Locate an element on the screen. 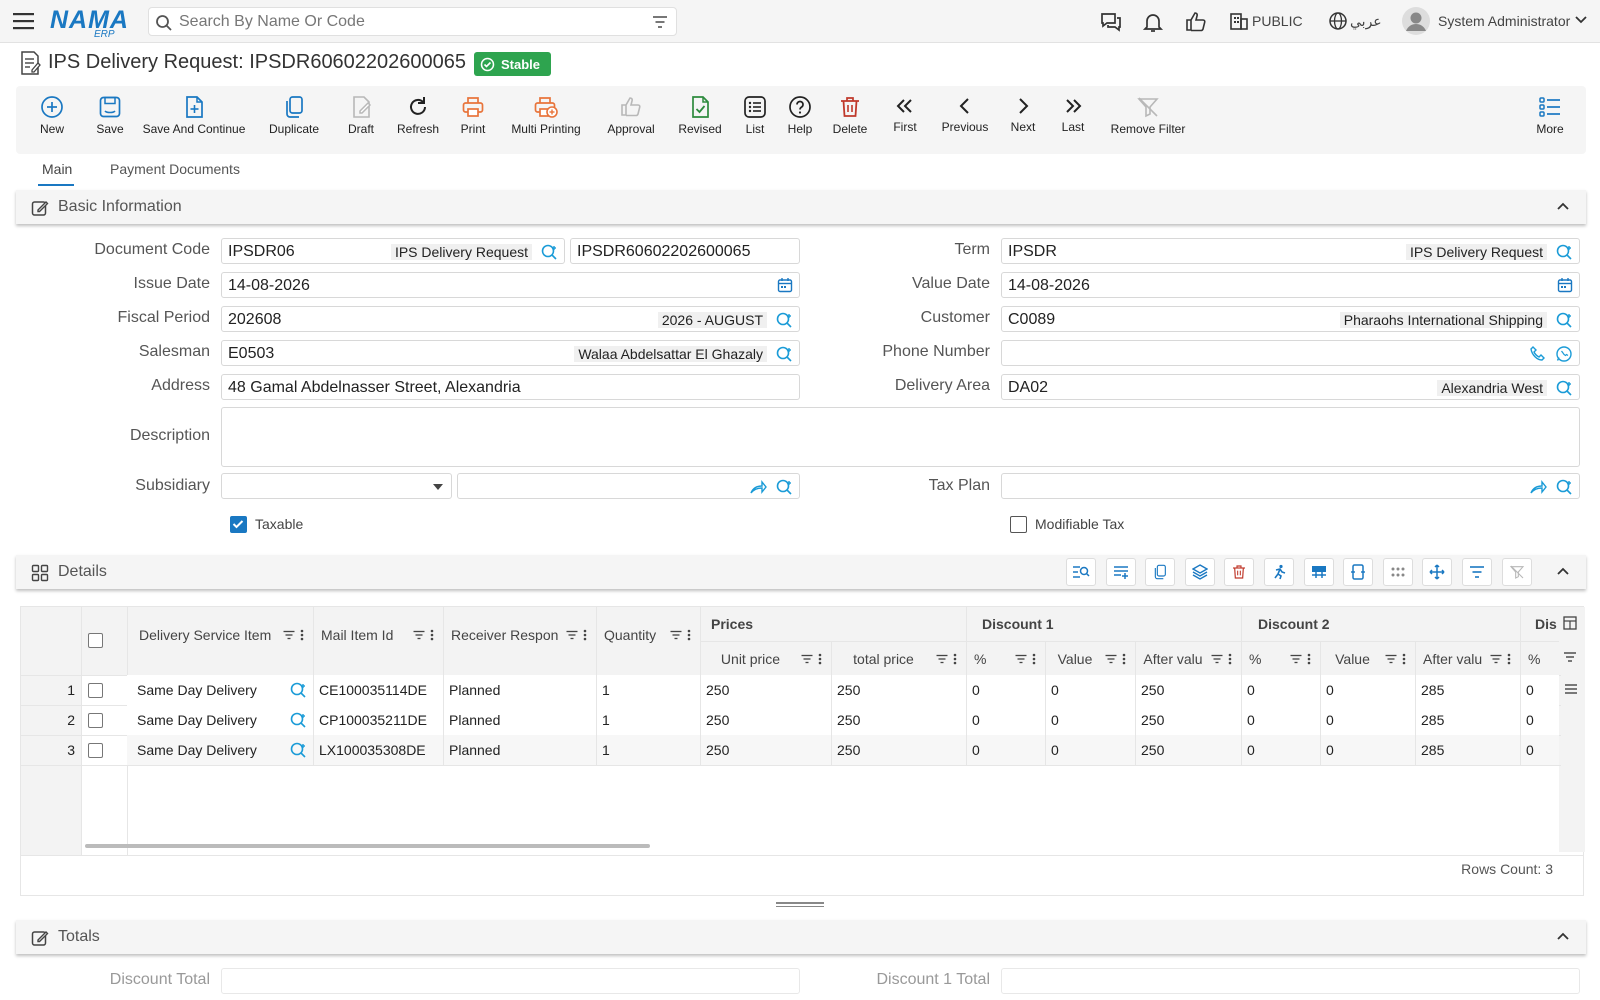 The image size is (1600, 1000). layers-tool is located at coordinates (1199, 572).